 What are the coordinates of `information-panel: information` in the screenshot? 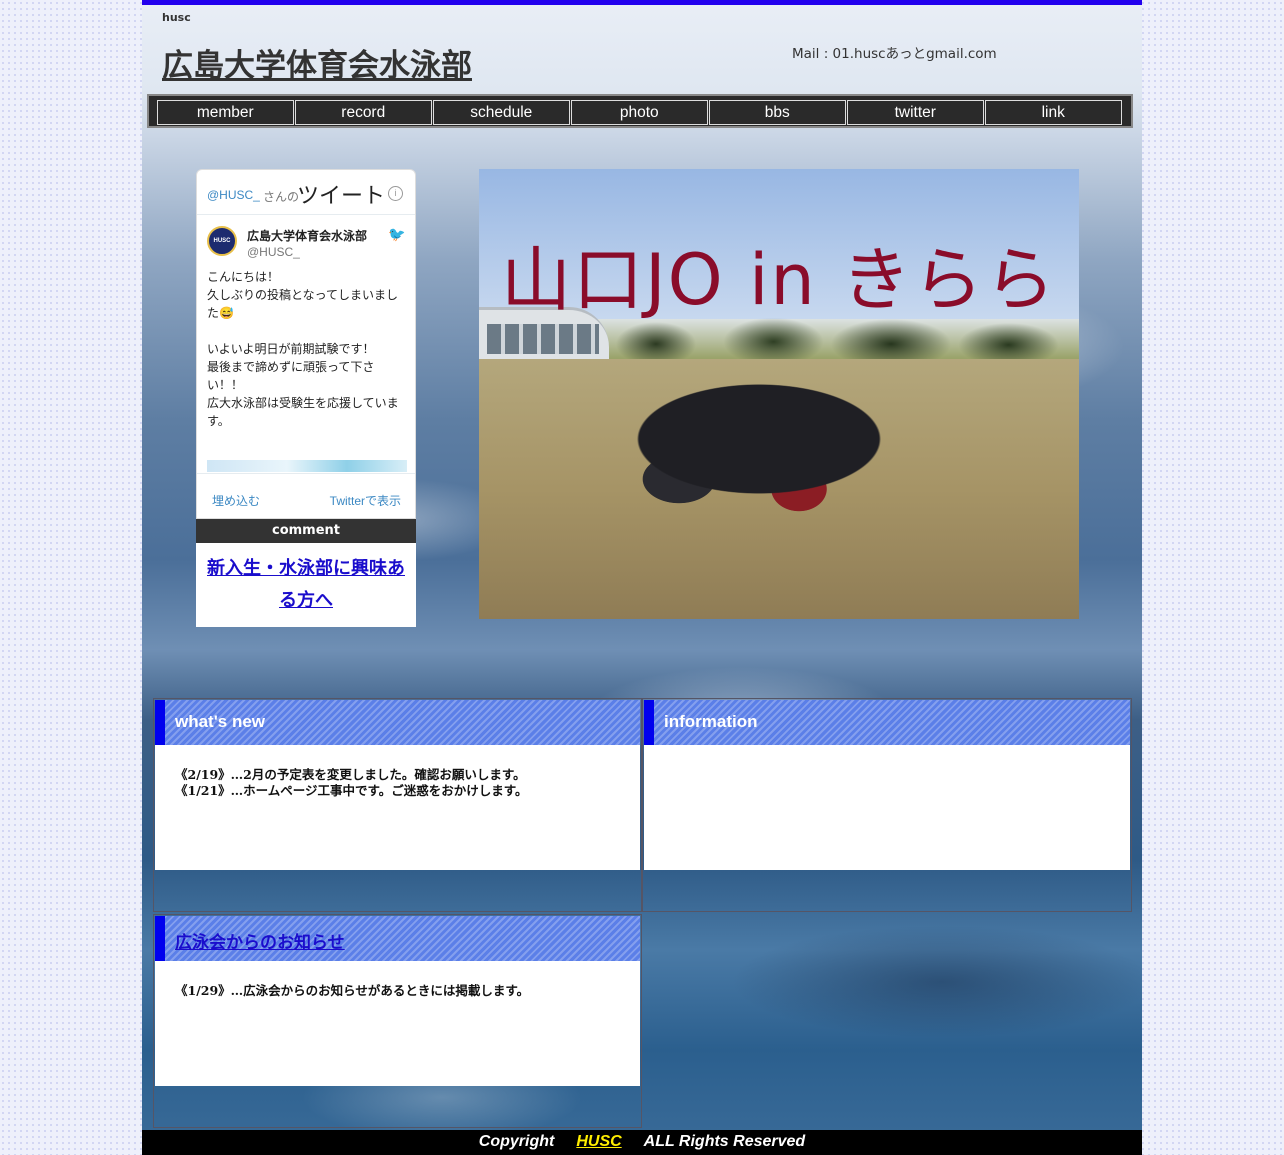 It's located at (887, 805).